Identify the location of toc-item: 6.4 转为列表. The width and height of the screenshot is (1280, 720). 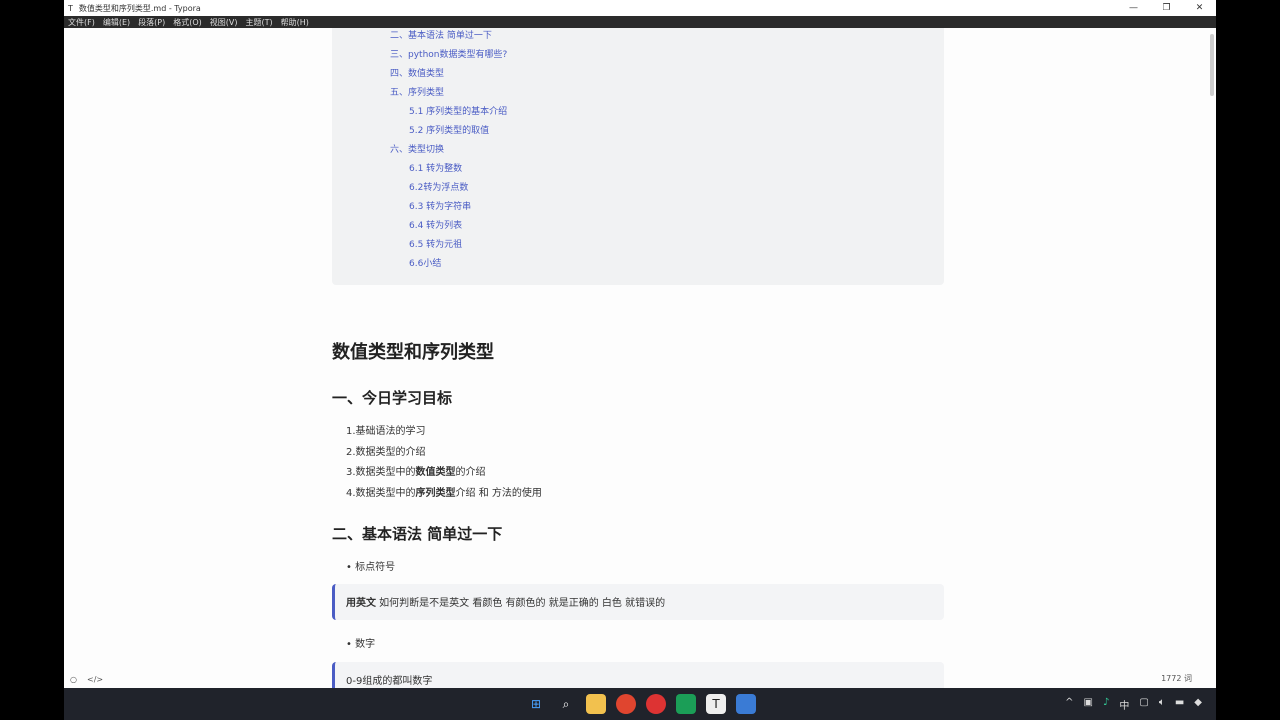
(435, 224).